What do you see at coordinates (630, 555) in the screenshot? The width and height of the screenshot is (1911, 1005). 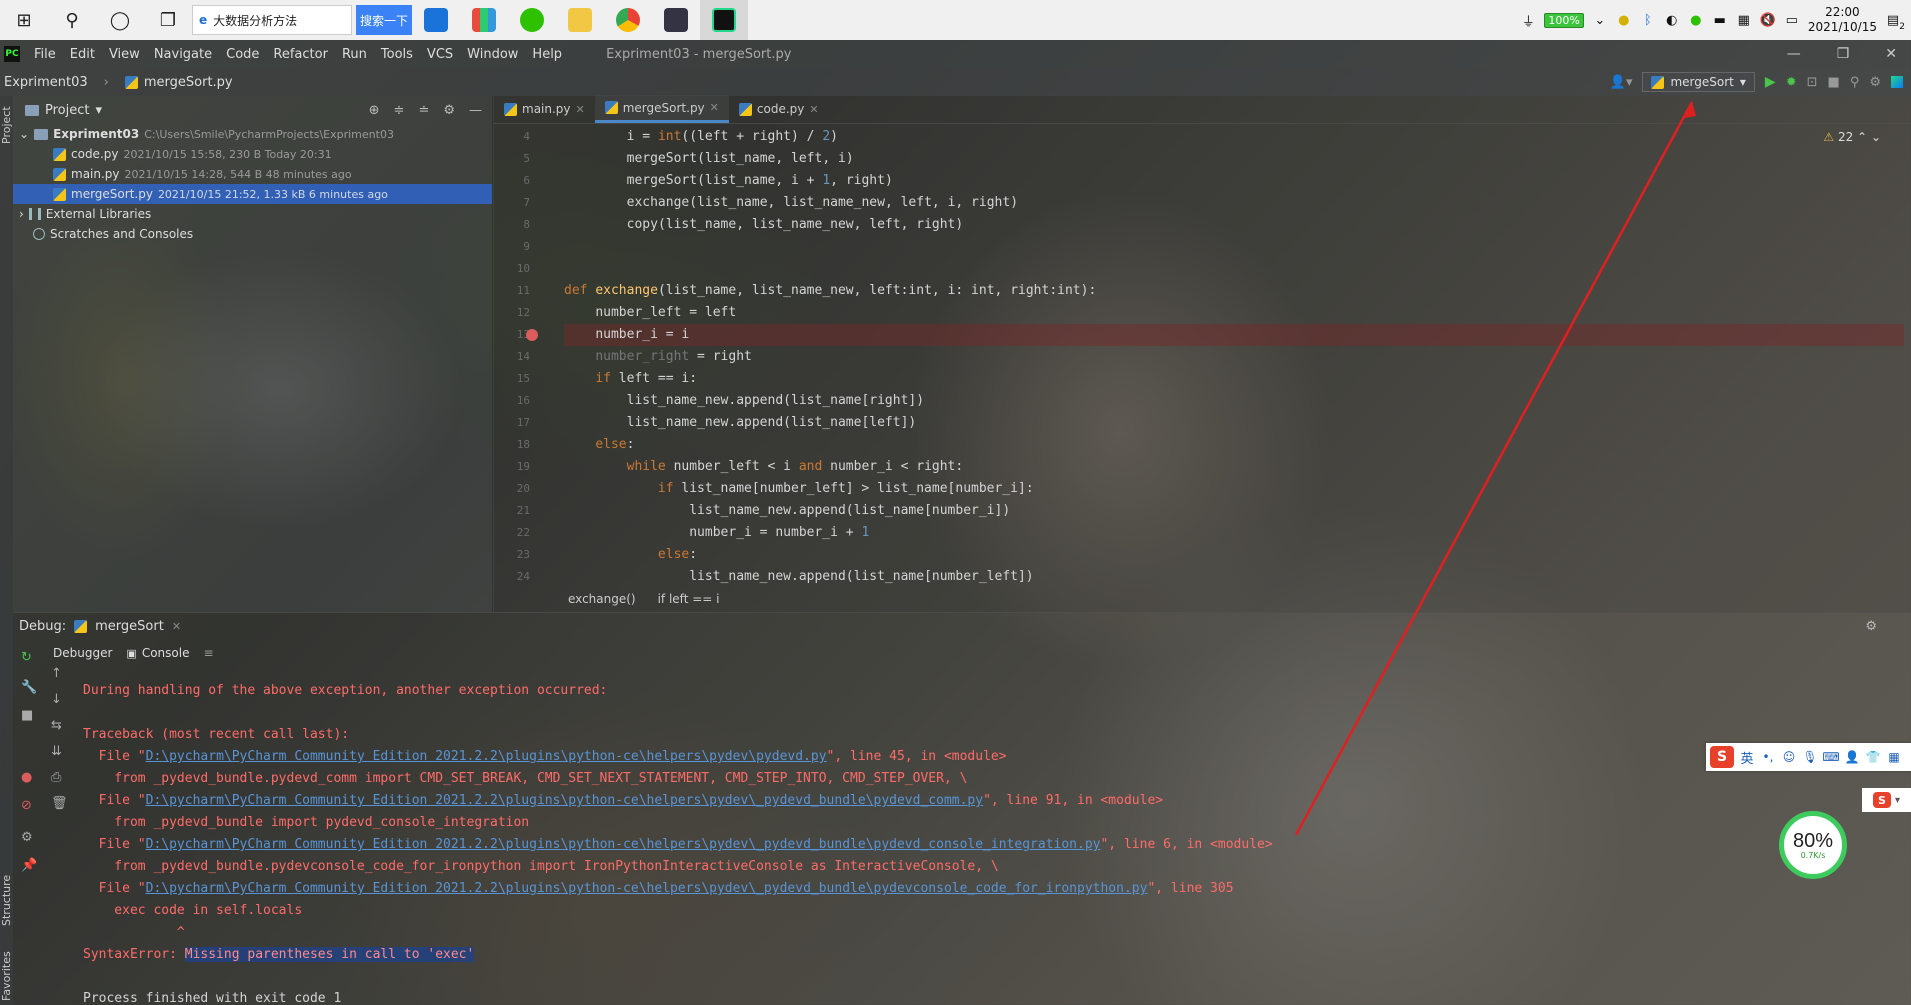 I see `code-line: else:` at bounding box center [630, 555].